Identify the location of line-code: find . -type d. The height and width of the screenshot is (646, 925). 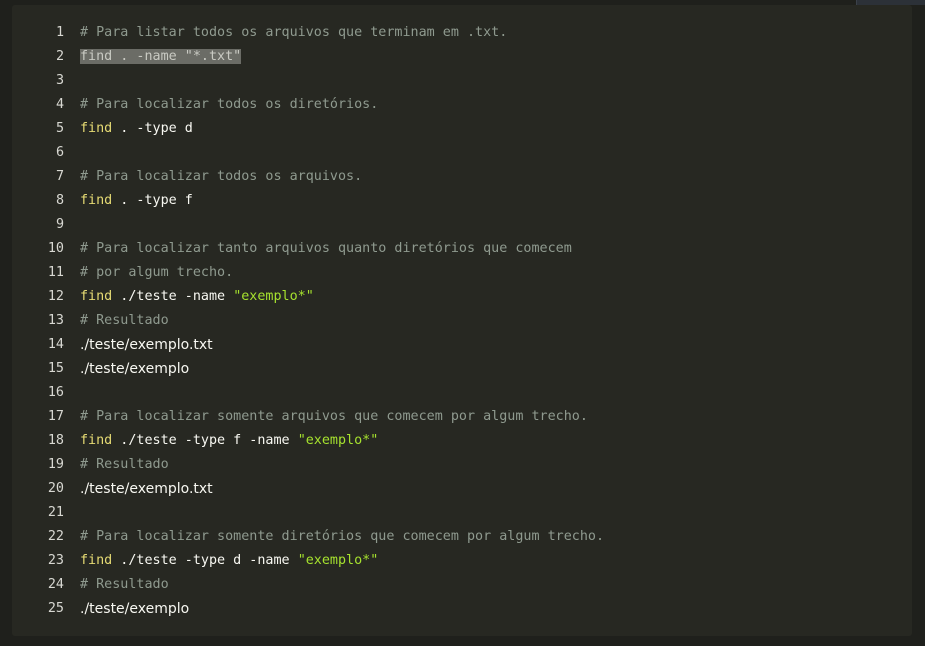
(136, 129).